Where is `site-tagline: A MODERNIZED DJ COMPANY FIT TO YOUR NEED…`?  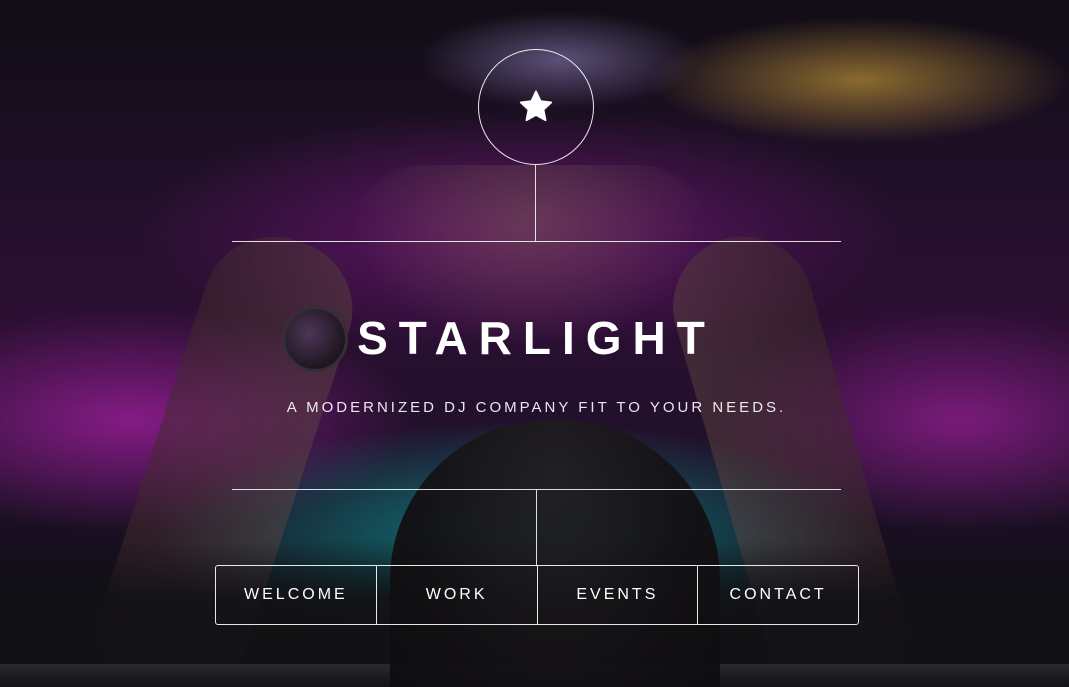
site-tagline: A MODERNIZED DJ COMPANY FIT TO YOUR NEED… is located at coordinates (536, 407).